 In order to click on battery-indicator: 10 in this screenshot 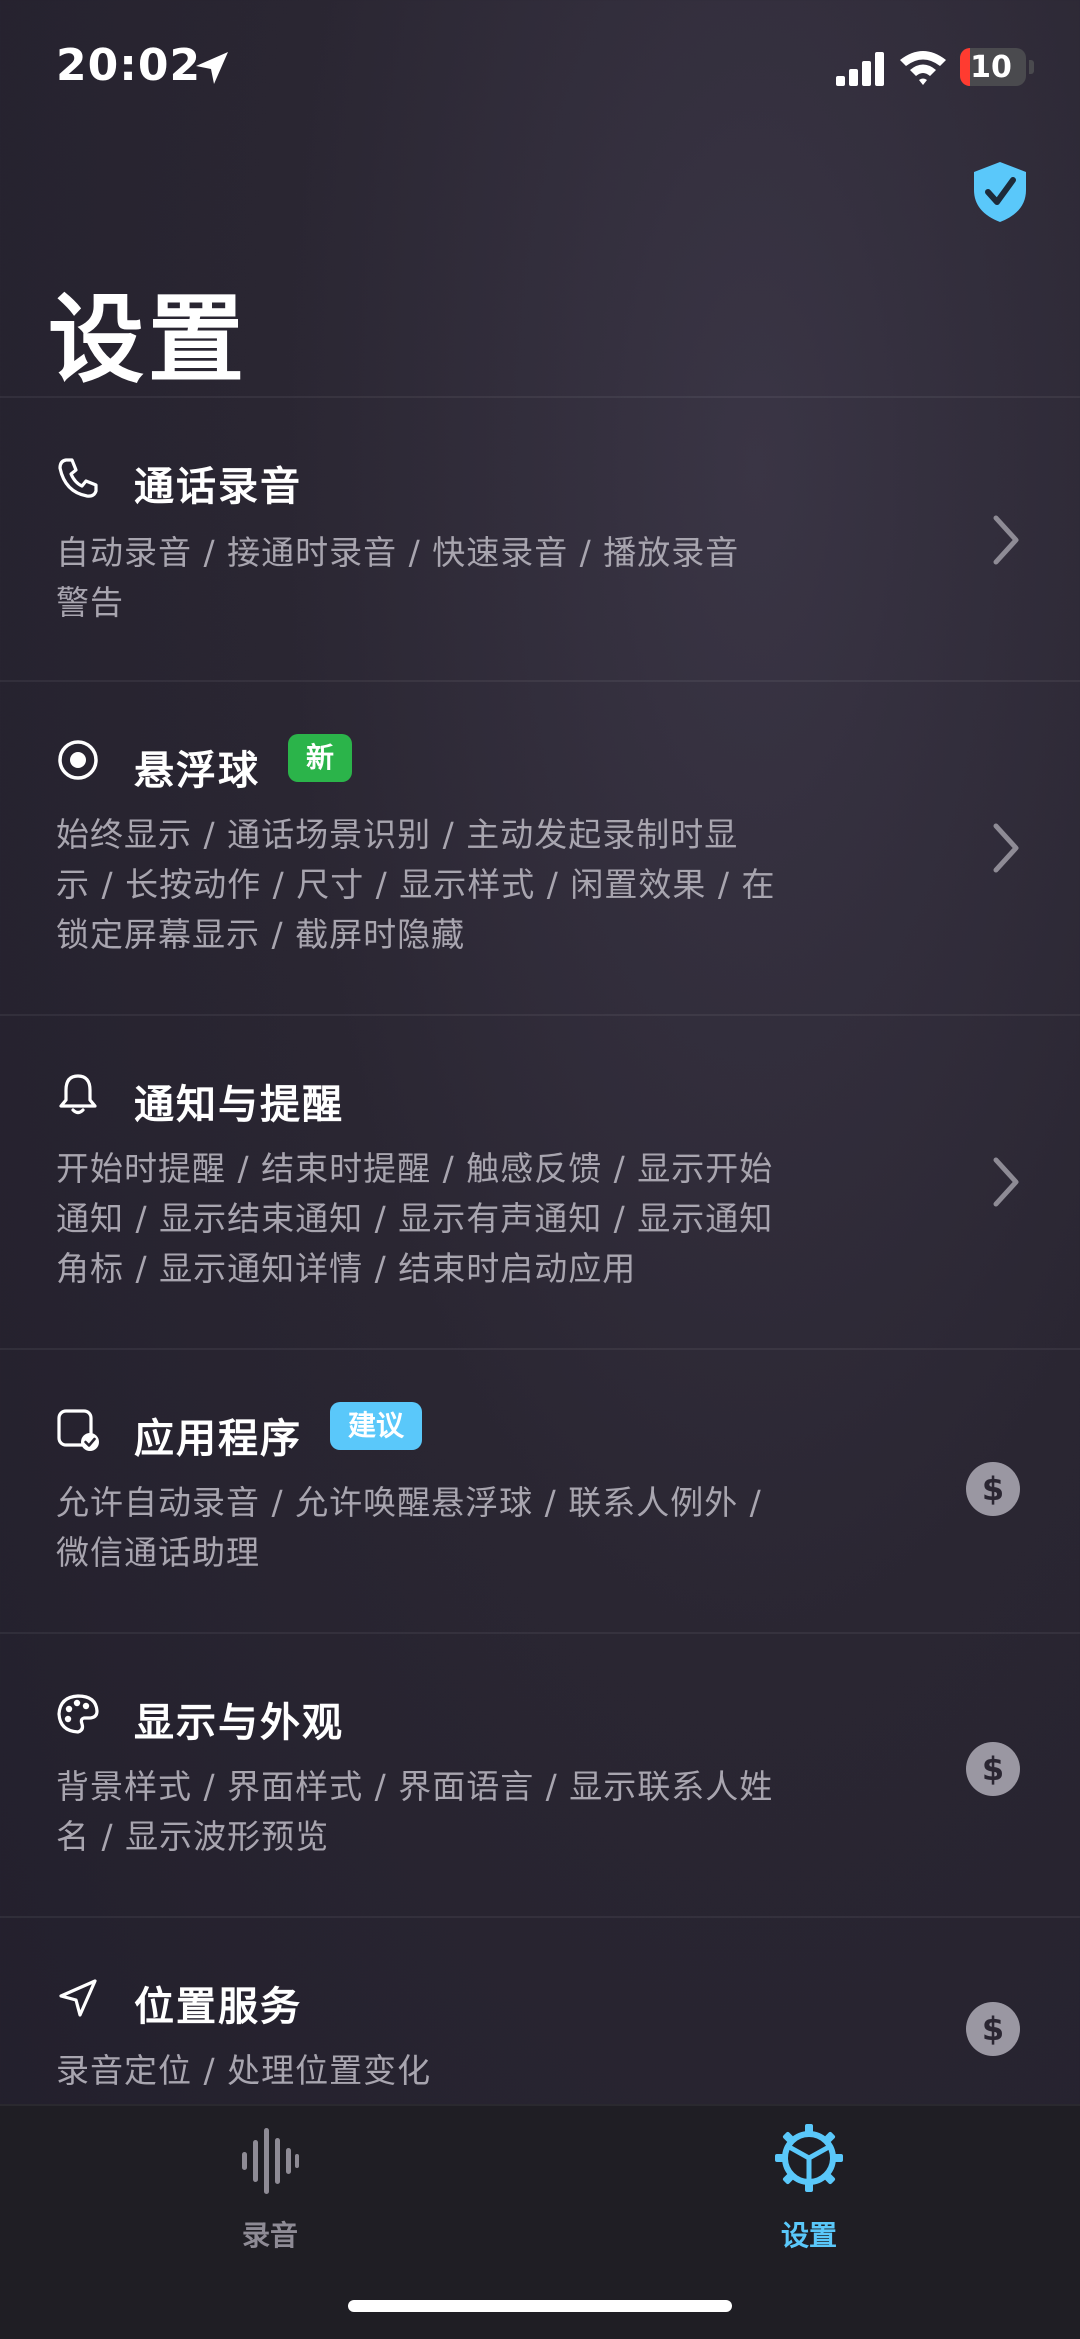, I will do `click(997, 67)`.